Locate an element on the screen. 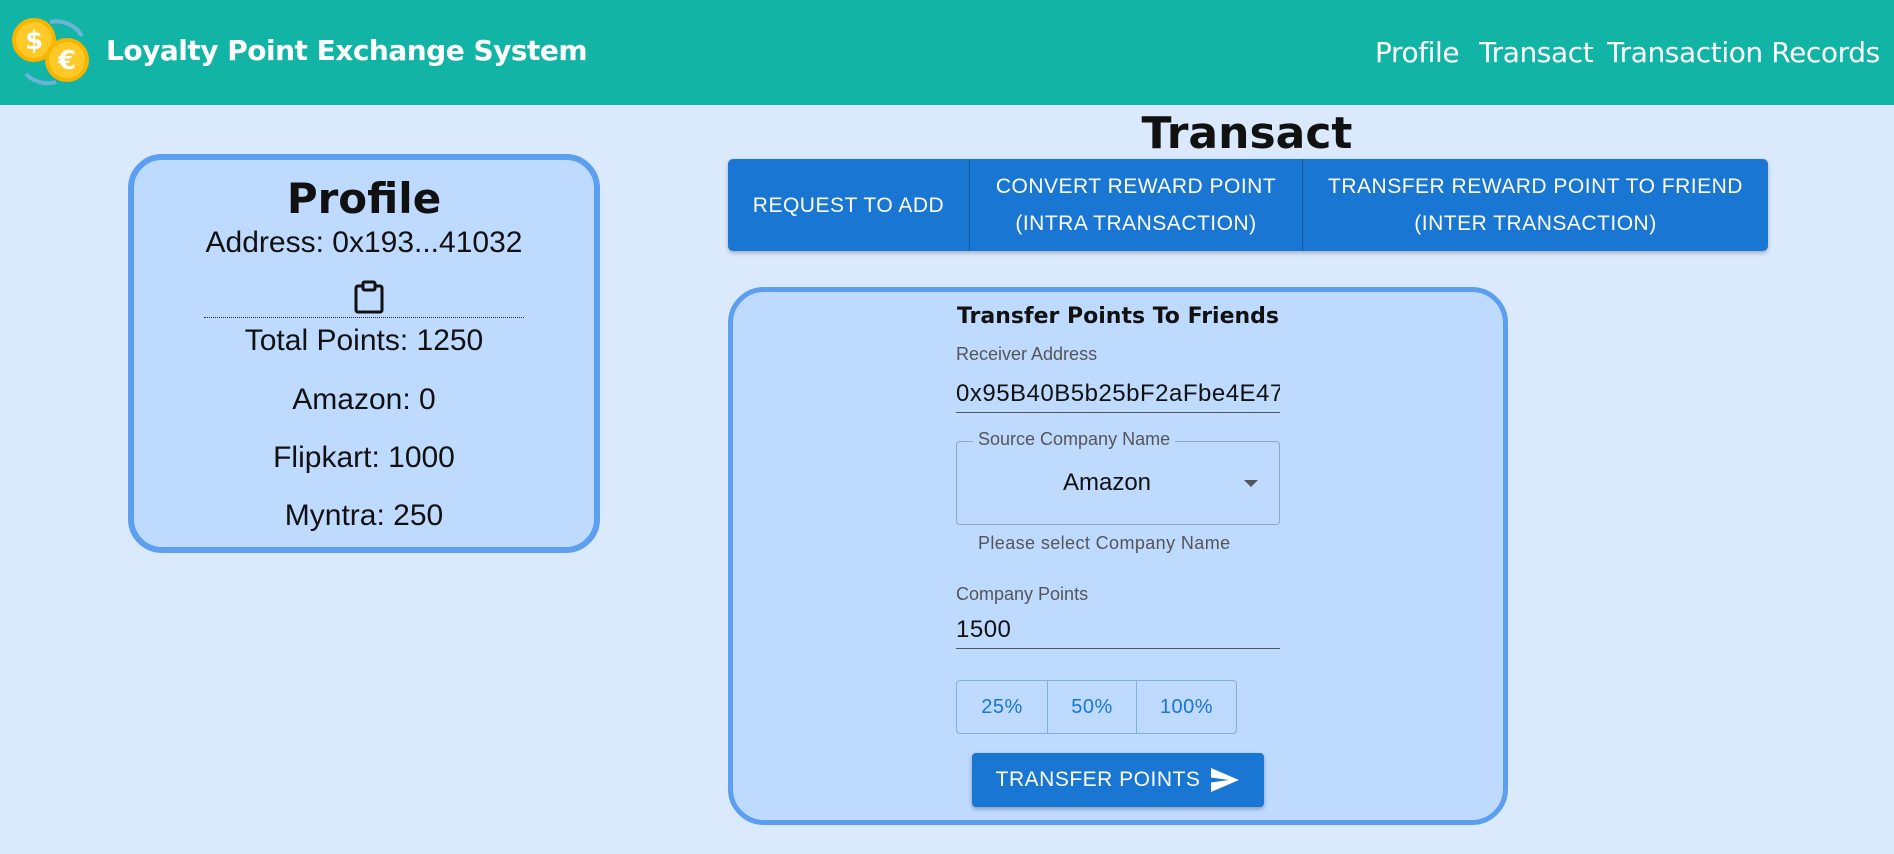 The image size is (1894, 854). amazon-points: Amazon: 0 is located at coordinates (364, 399).